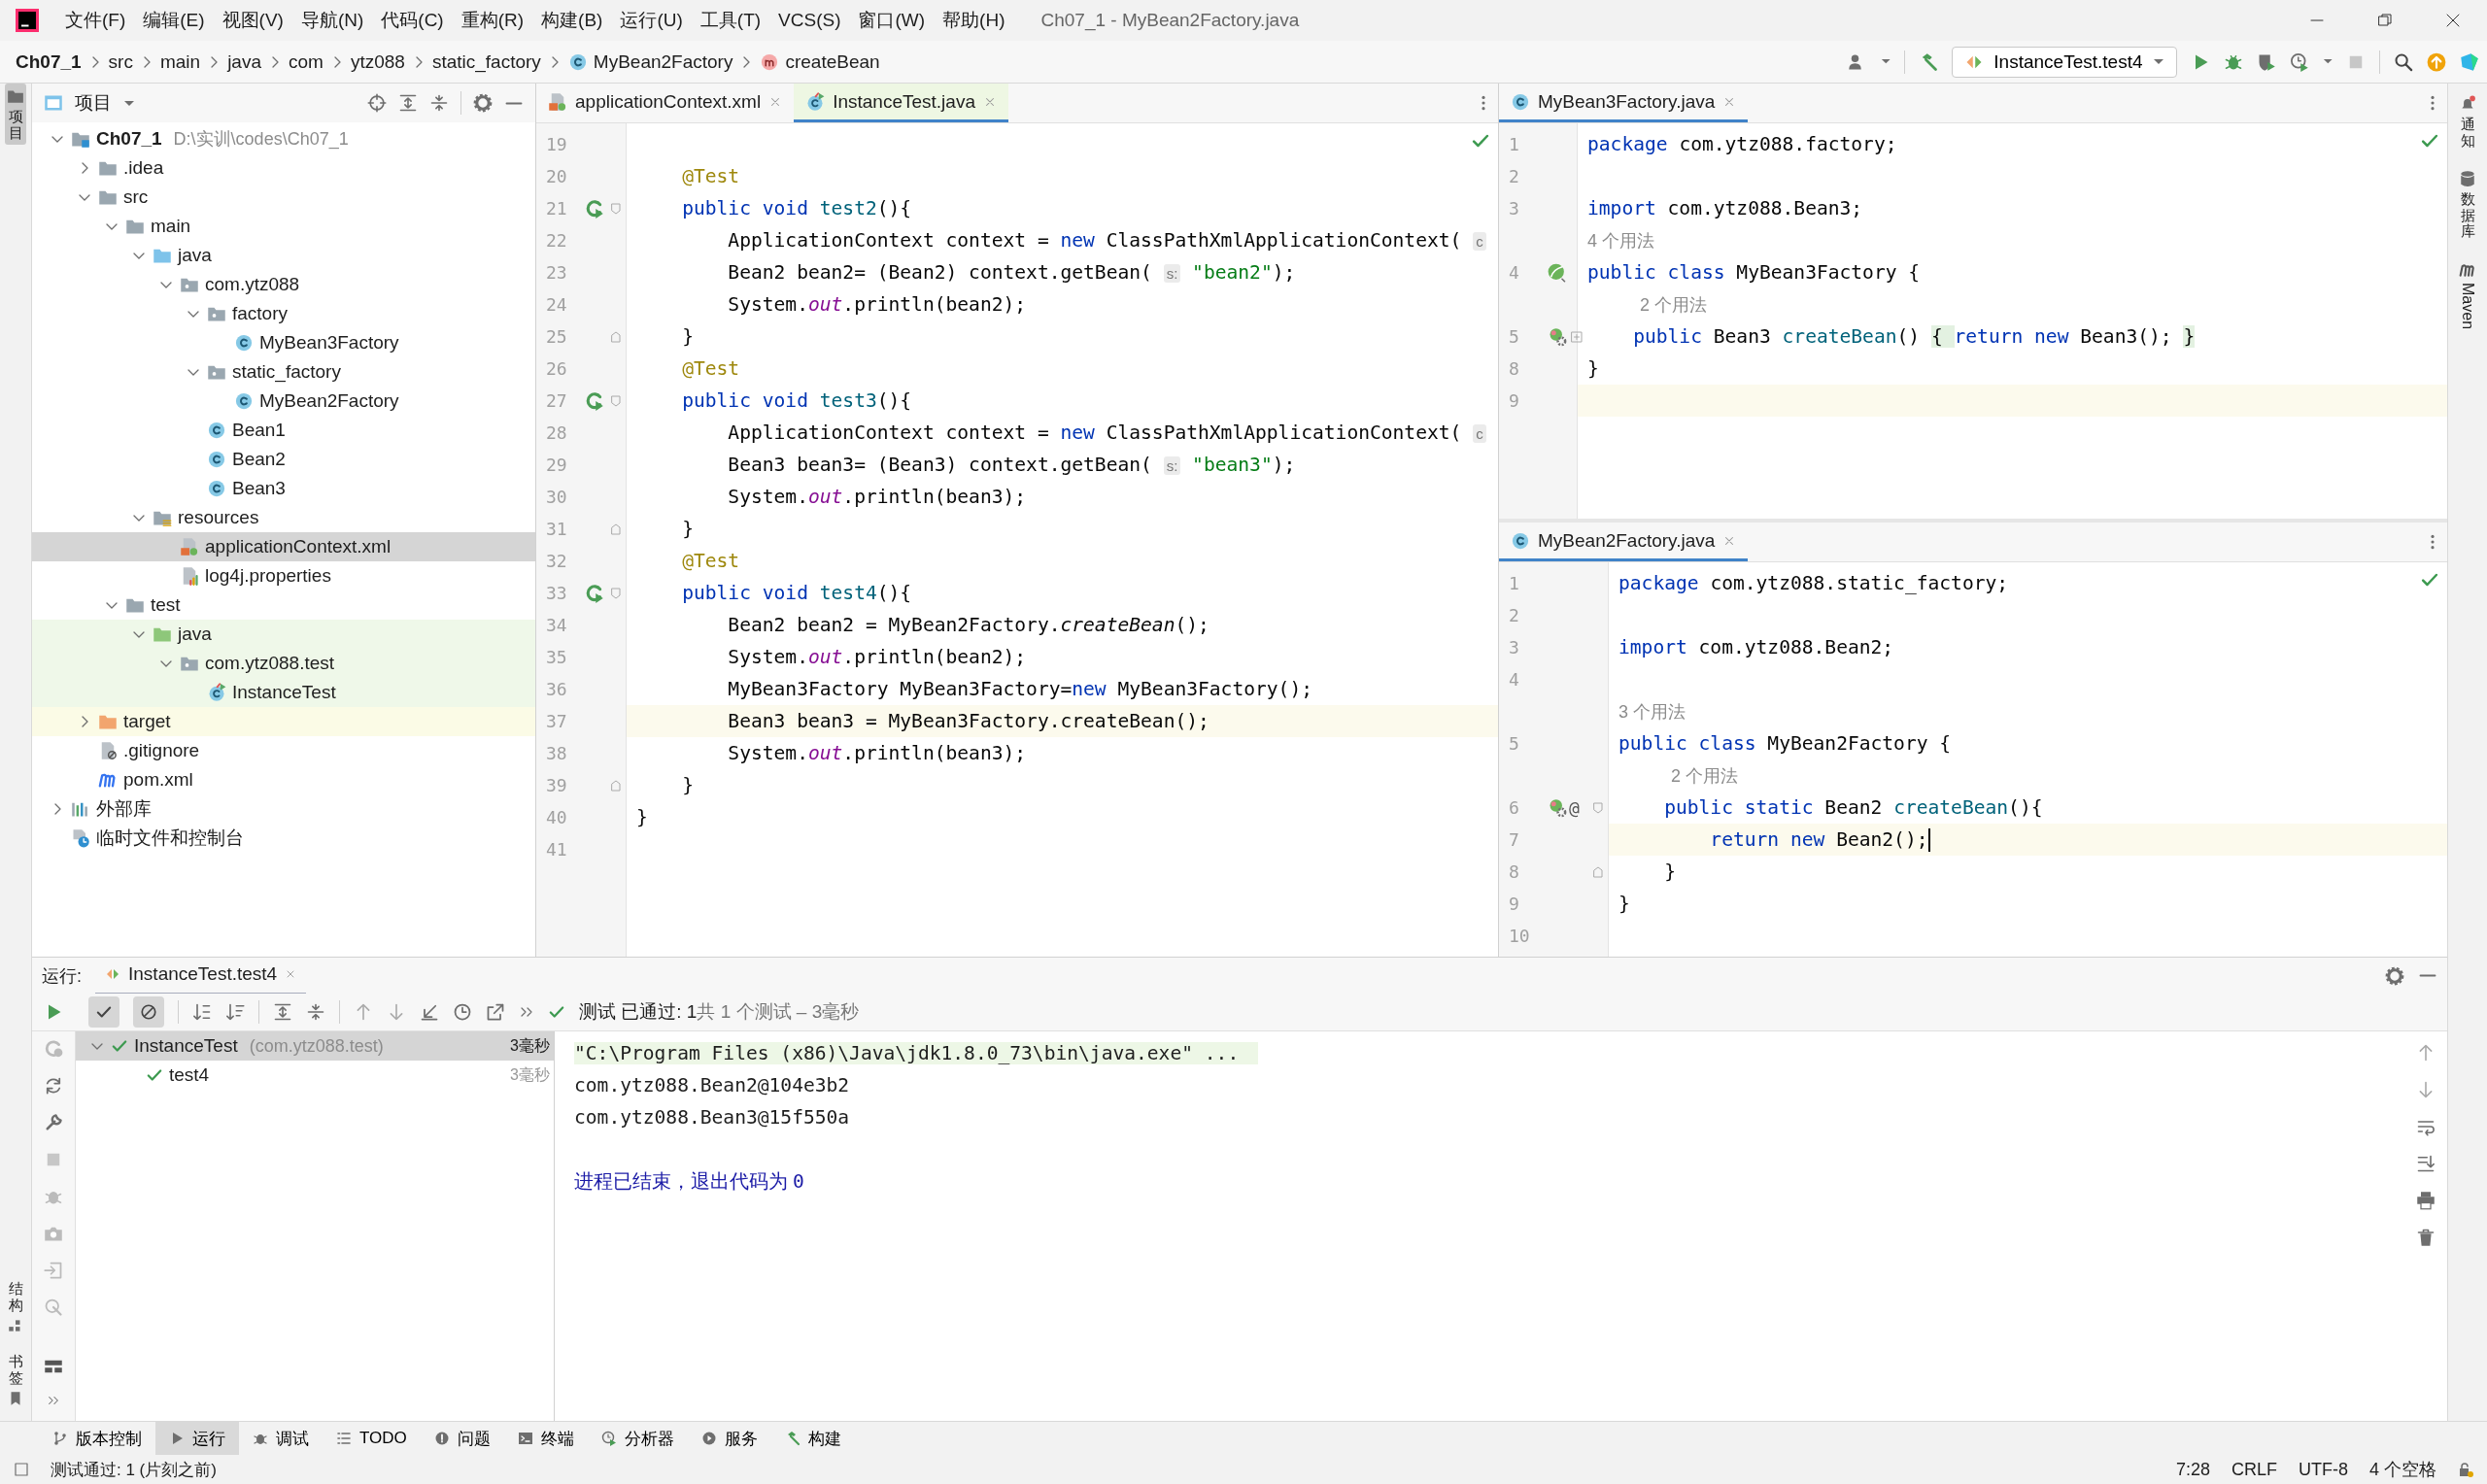 The image size is (2487, 1484). I want to click on status-item: CRLF, so click(2254, 1469).